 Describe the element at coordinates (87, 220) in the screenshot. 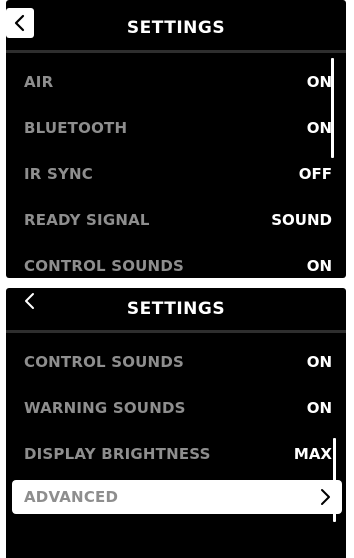

I see `row-label: READY SIGNAL` at that location.